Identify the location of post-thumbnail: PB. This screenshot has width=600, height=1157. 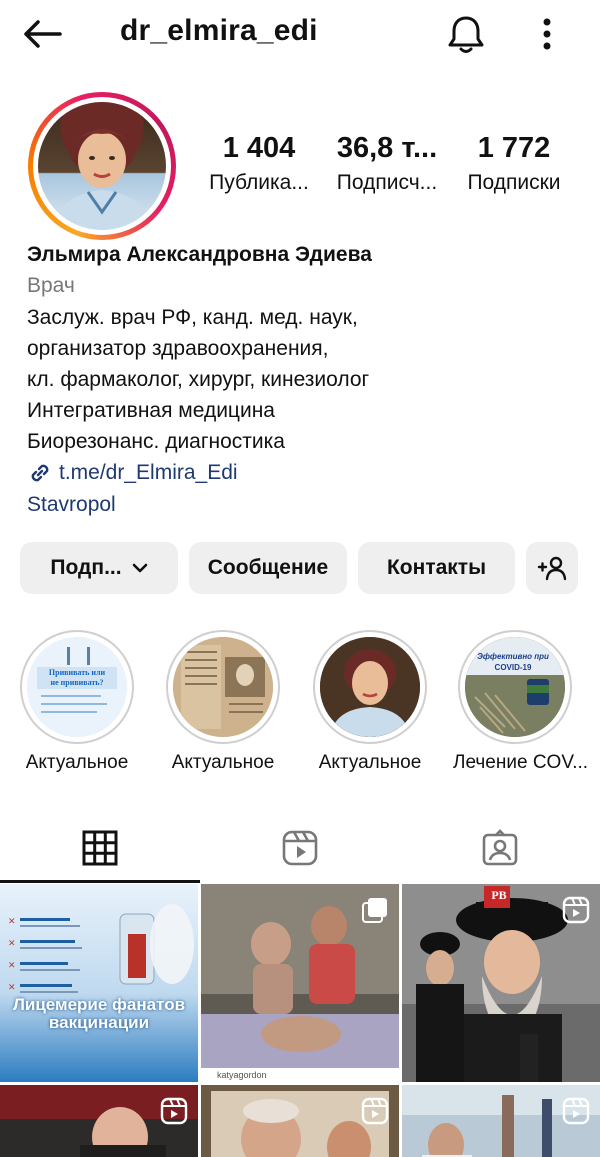
(501, 983).